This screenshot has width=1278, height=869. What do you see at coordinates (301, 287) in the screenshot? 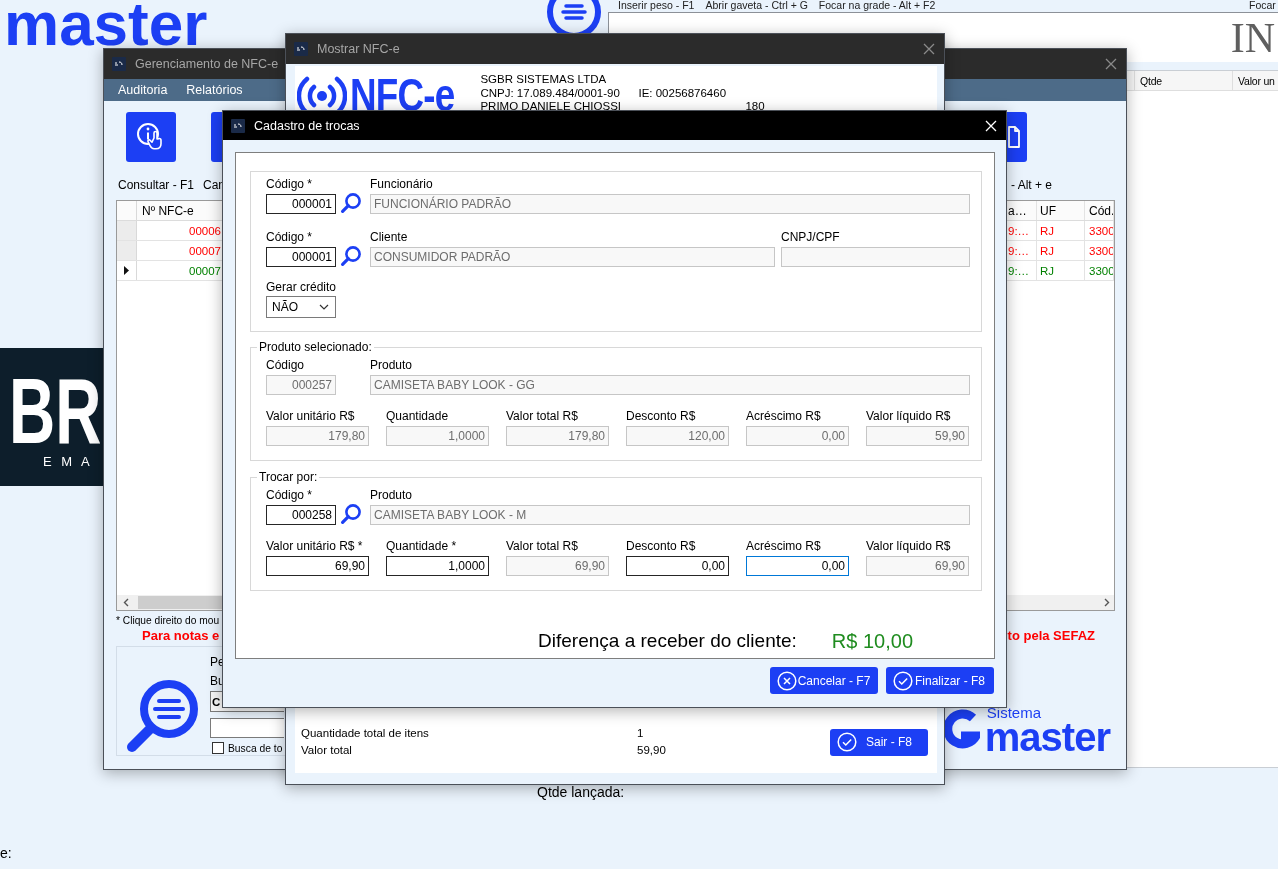
I see `field-label: Gerar crédito` at bounding box center [301, 287].